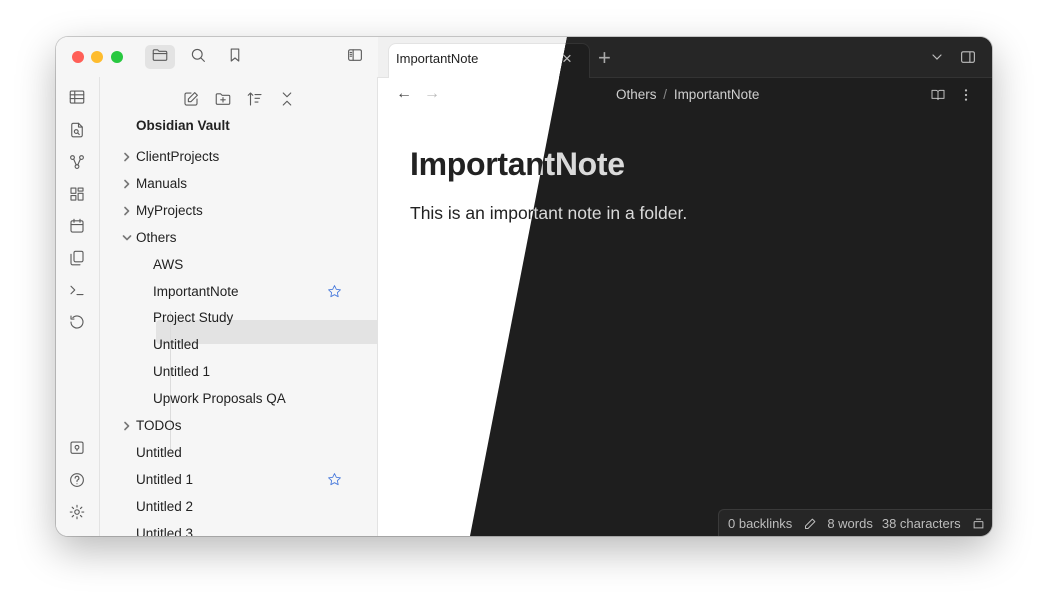 Image resolution: width=1048 pixels, height=612 pixels. I want to click on word-count: 8 words, so click(850, 523).